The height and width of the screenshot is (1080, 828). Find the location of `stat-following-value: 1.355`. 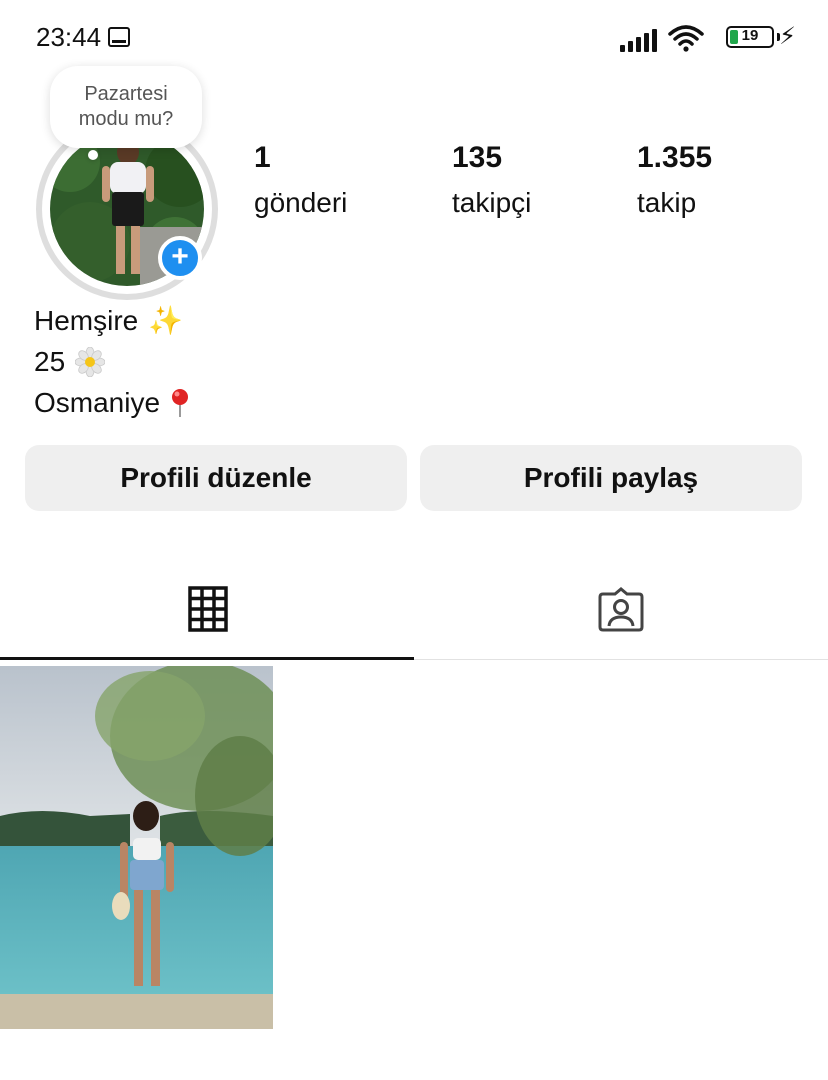

stat-following-value: 1.355 is located at coordinates (675, 157).